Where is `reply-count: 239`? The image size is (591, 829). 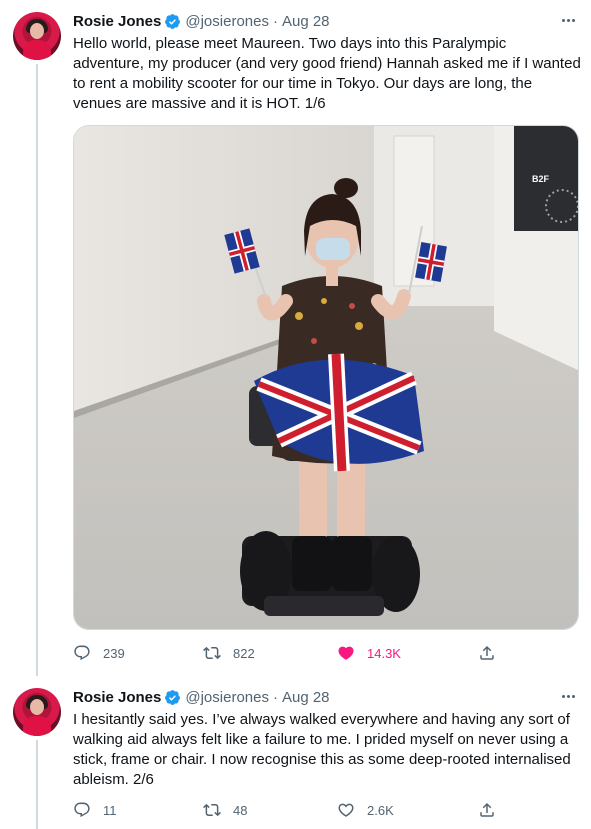 reply-count: 239 is located at coordinates (114, 653).